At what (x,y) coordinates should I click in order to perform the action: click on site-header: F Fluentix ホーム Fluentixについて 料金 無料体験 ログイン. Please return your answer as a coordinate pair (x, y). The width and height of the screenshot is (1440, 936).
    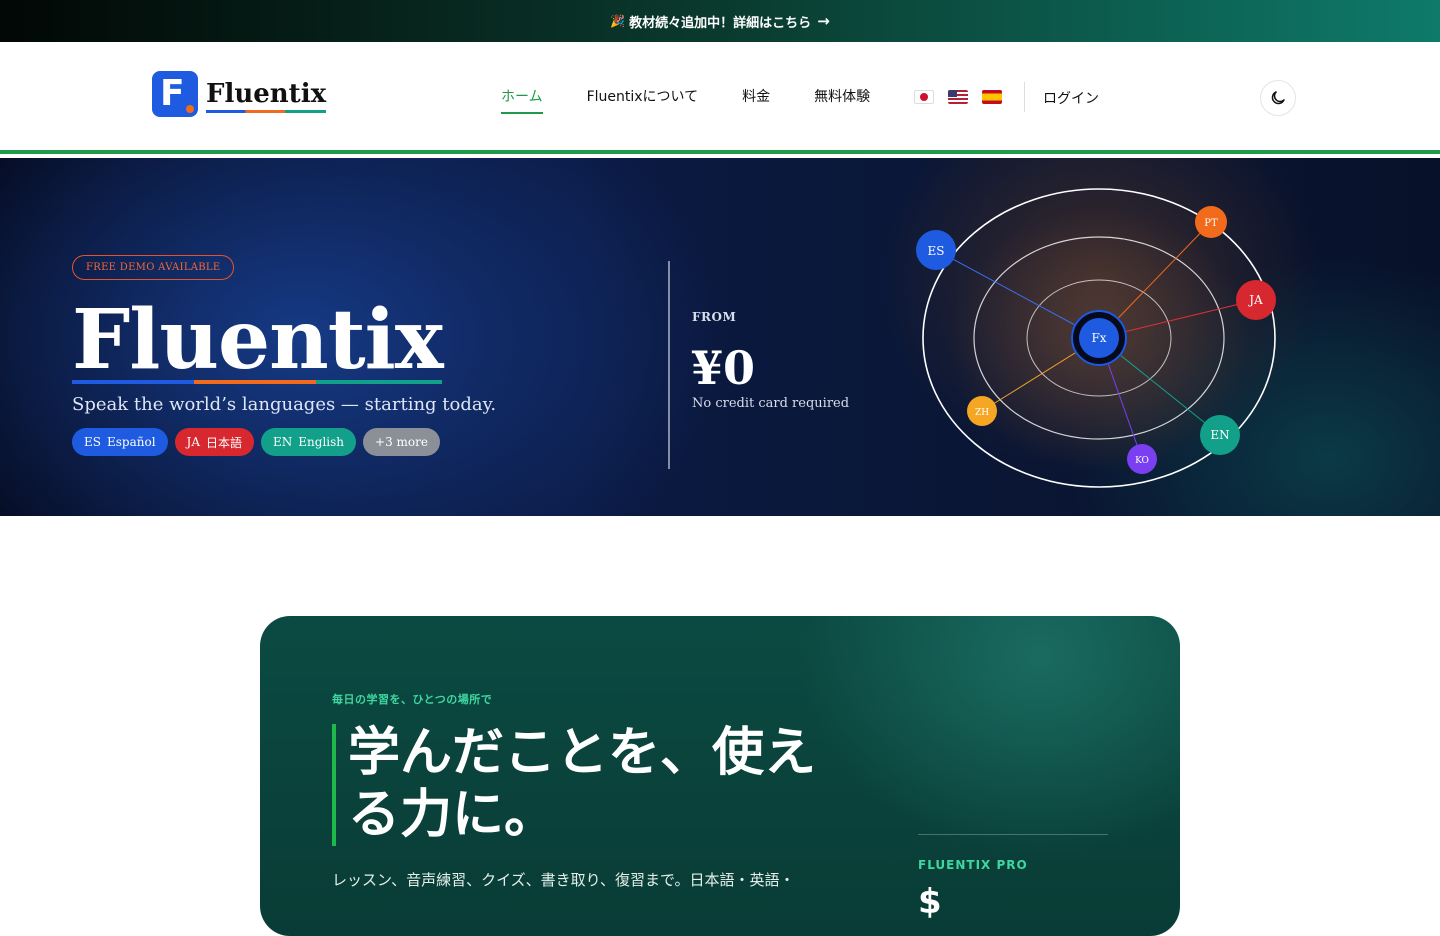
    Looking at the image, I should click on (720, 98).